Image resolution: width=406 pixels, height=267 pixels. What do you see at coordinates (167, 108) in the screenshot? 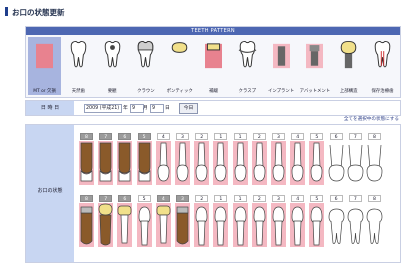
I see `day-unit: 日` at bounding box center [167, 108].